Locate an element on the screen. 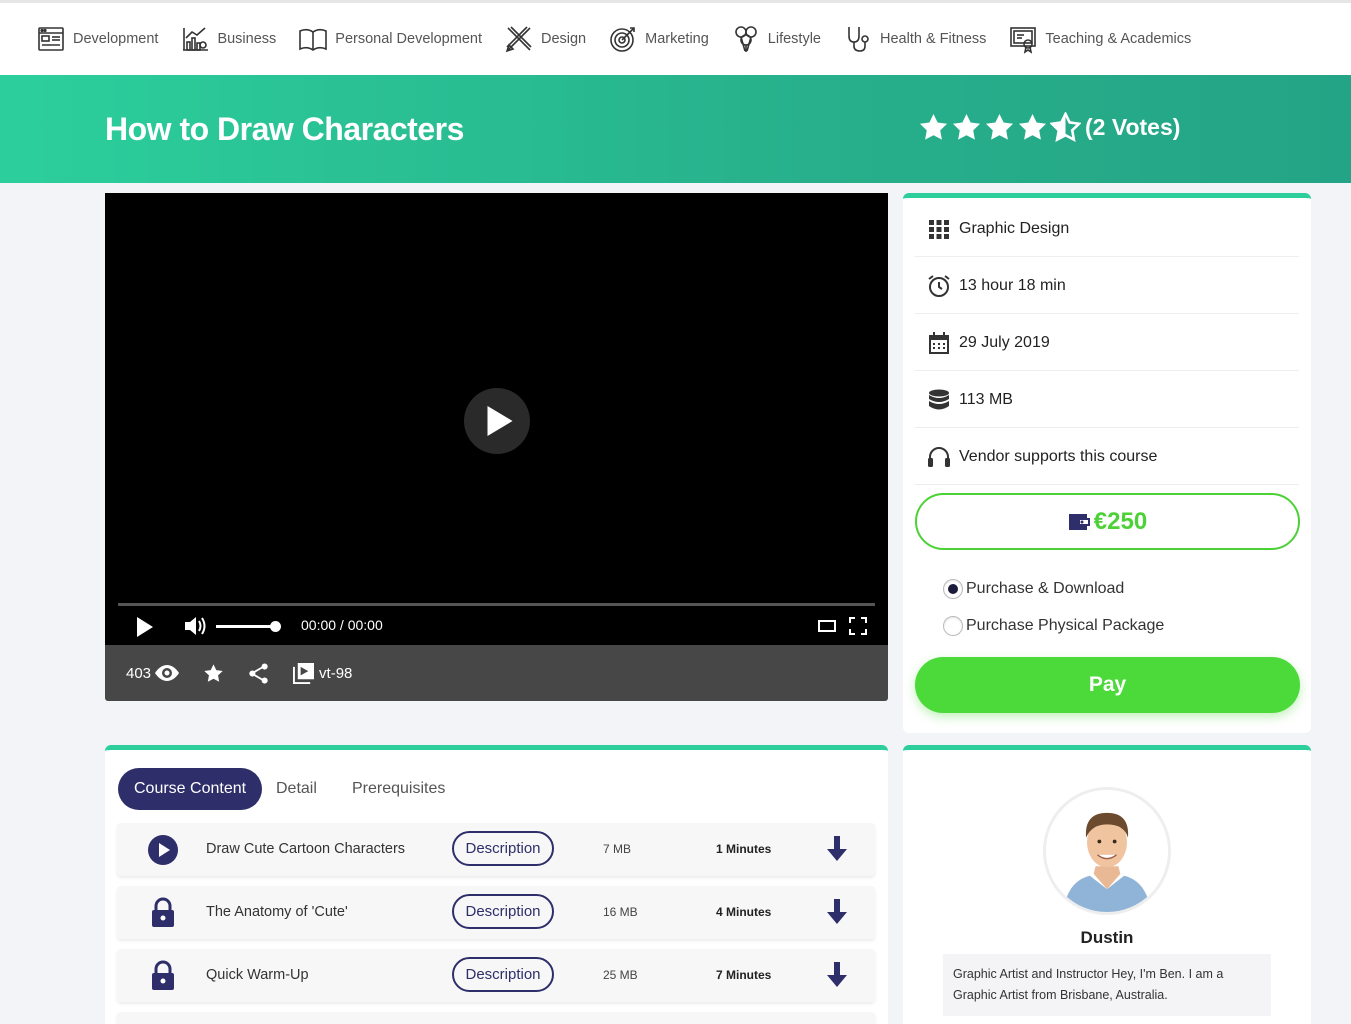 This screenshot has height=1024, width=1351. nav-label: Personal Development is located at coordinates (408, 39).